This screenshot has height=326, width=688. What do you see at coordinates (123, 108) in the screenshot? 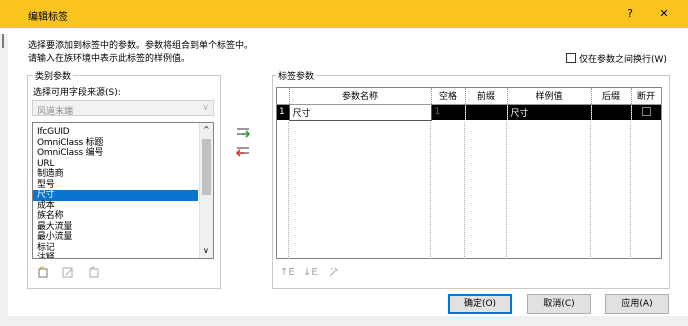
I see `field-source-select: 风道末端 ∨` at bounding box center [123, 108].